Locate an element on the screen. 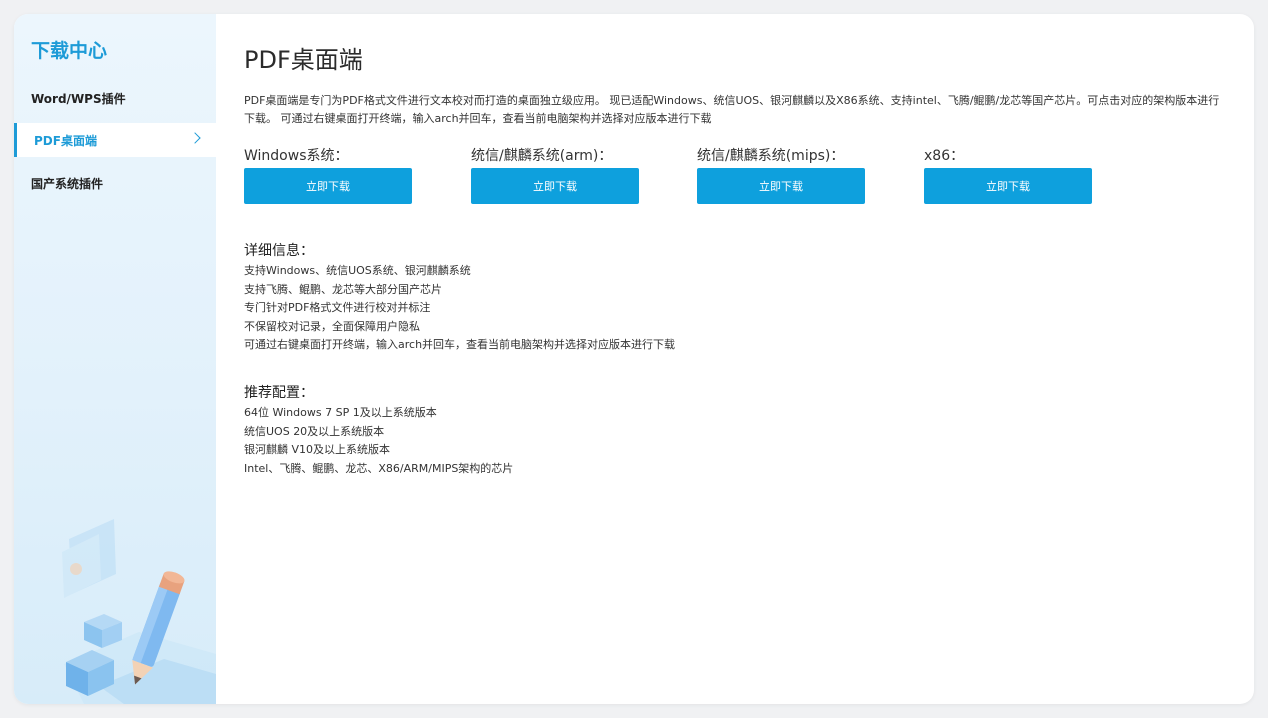 The image size is (1268, 718). download-arm: 统信/麒麟系统(arm)： 立即下载 is located at coordinates (555, 175).